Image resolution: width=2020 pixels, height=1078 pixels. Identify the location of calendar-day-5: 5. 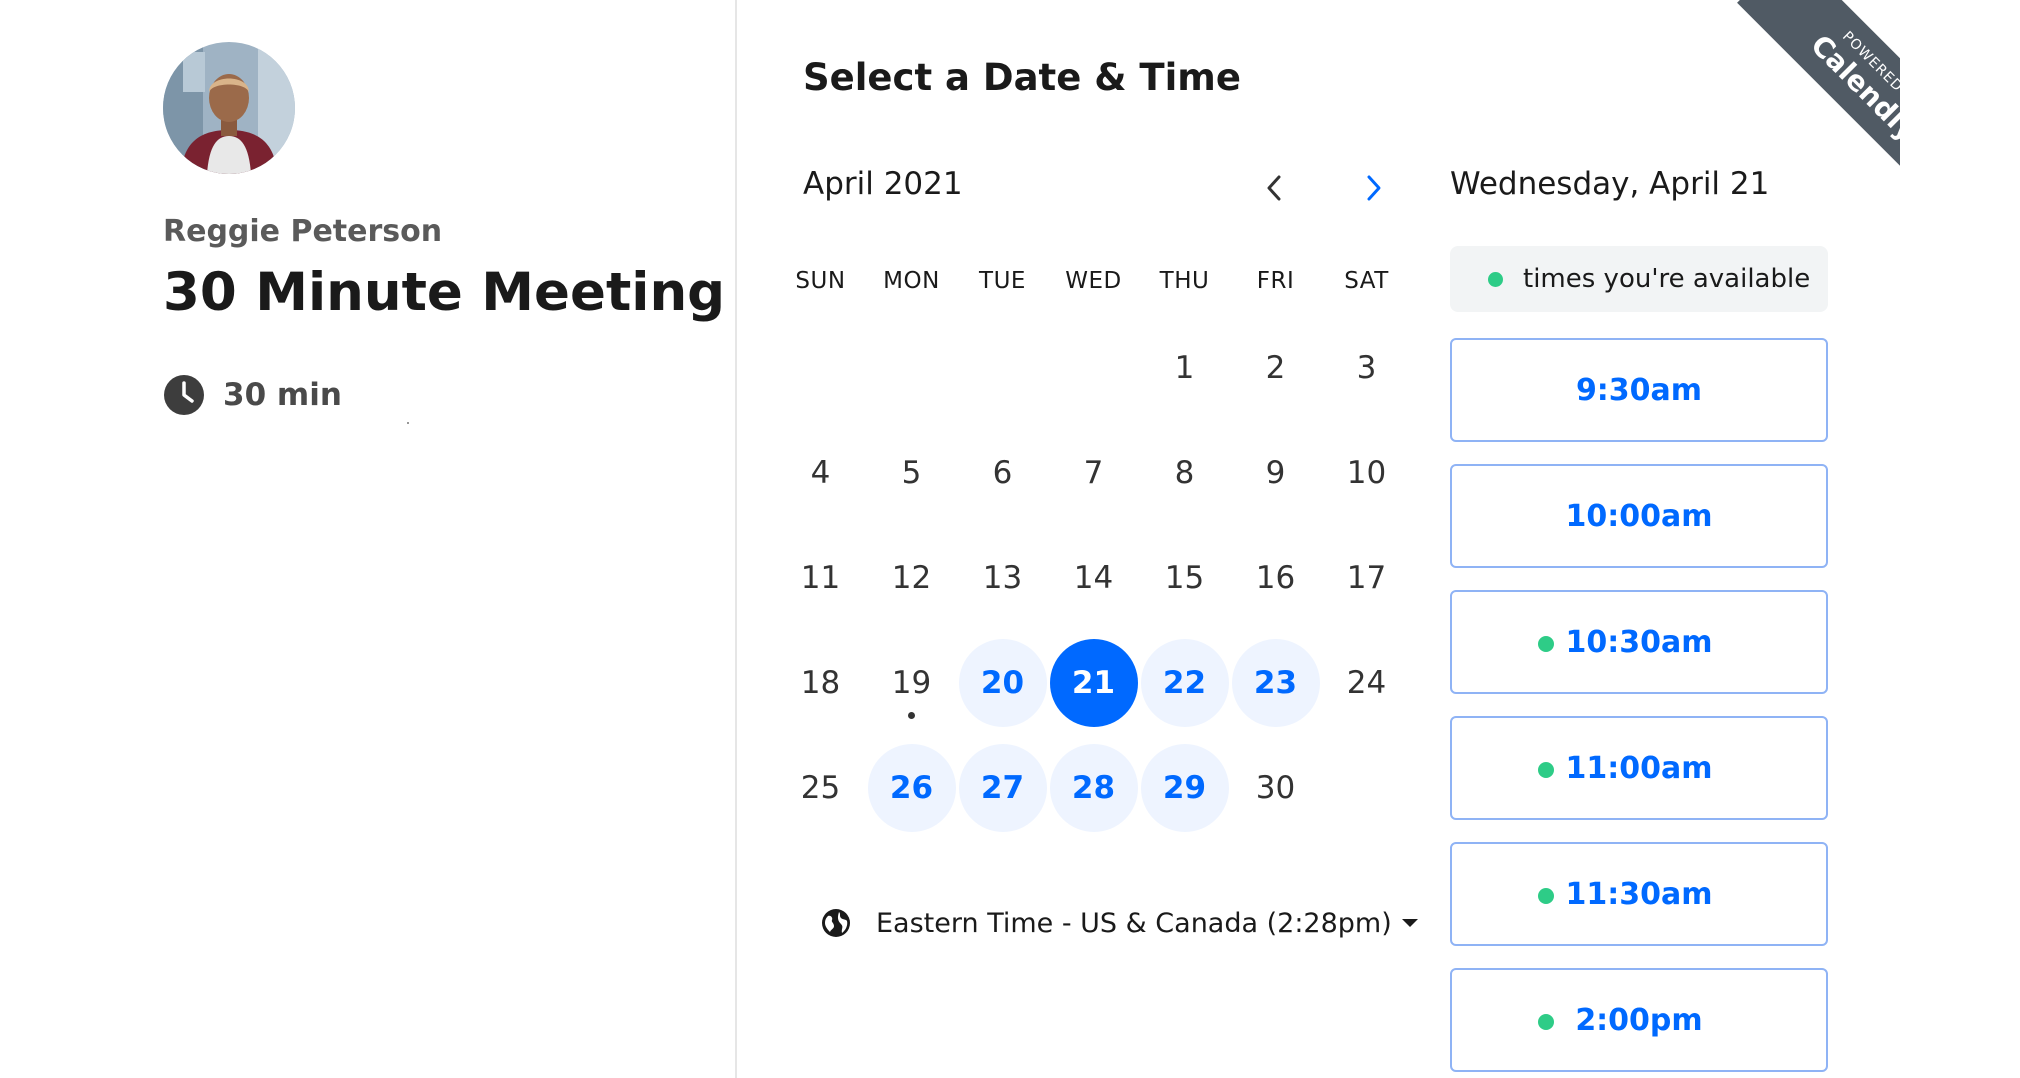
(911, 472).